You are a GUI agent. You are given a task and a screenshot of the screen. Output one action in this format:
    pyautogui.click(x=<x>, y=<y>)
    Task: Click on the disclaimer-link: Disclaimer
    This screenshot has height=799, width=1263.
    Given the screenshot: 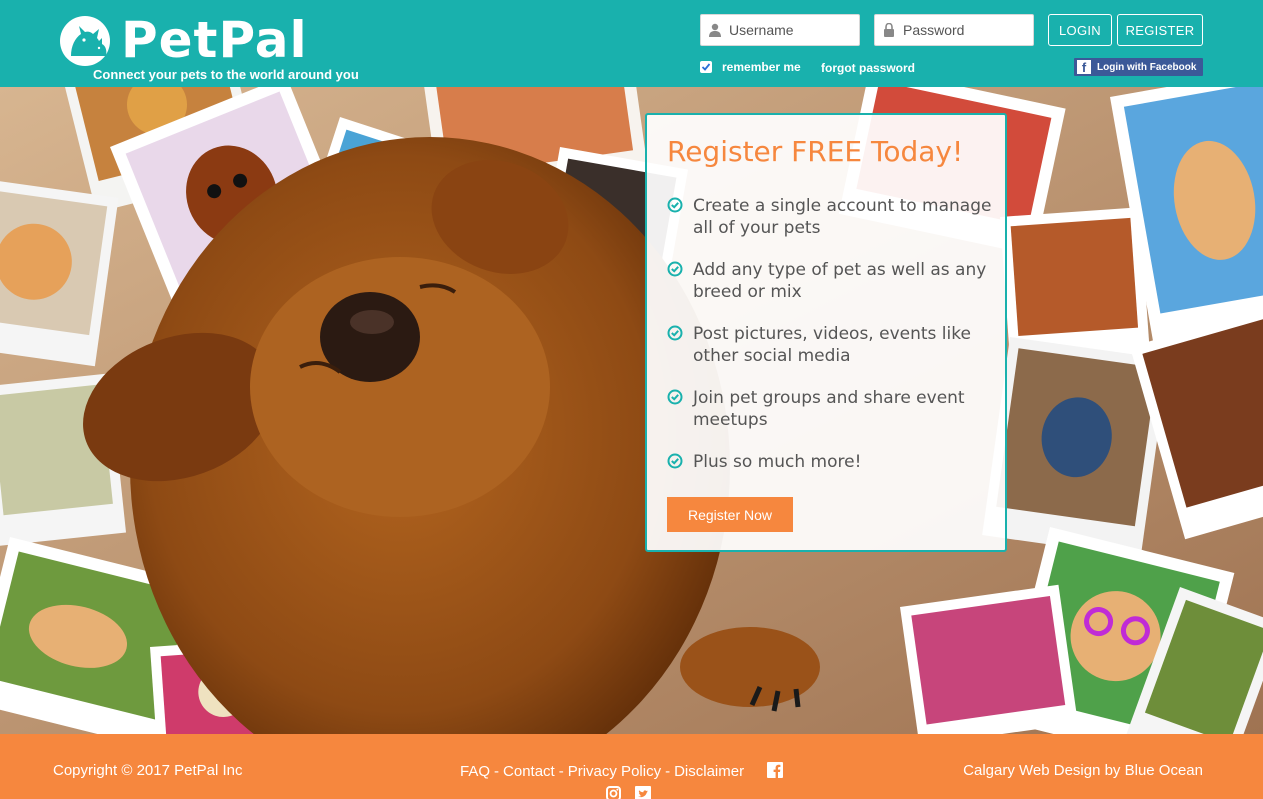 What is the action you would take?
    pyautogui.click(x=709, y=771)
    